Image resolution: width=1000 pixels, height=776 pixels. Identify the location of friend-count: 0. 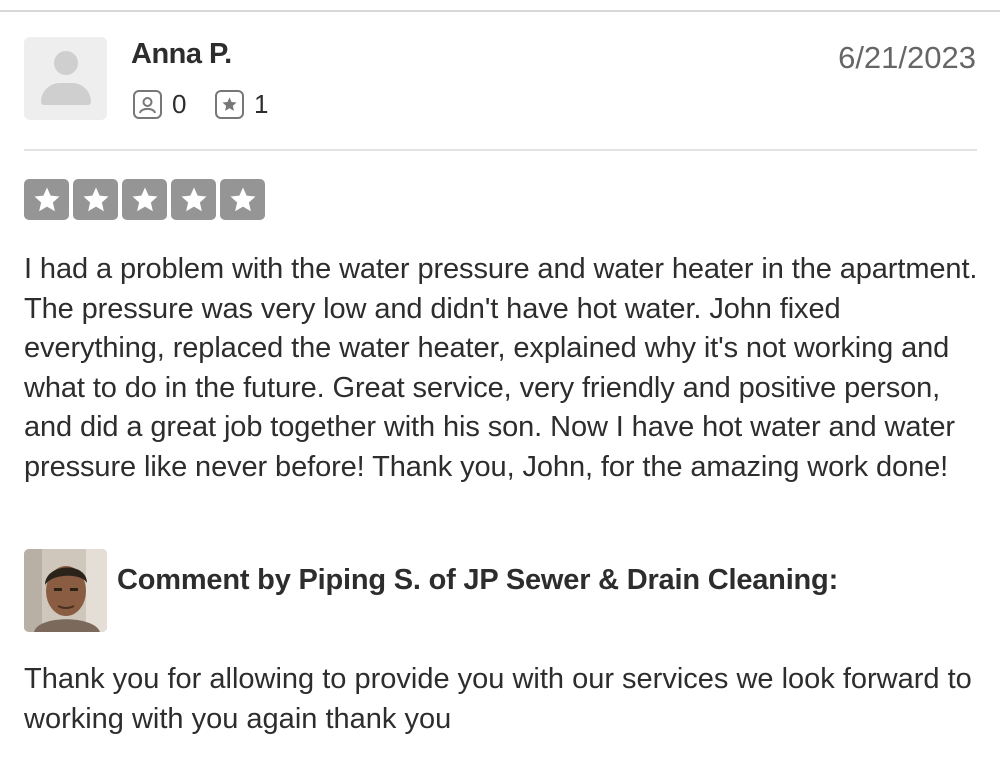
(159, 104).